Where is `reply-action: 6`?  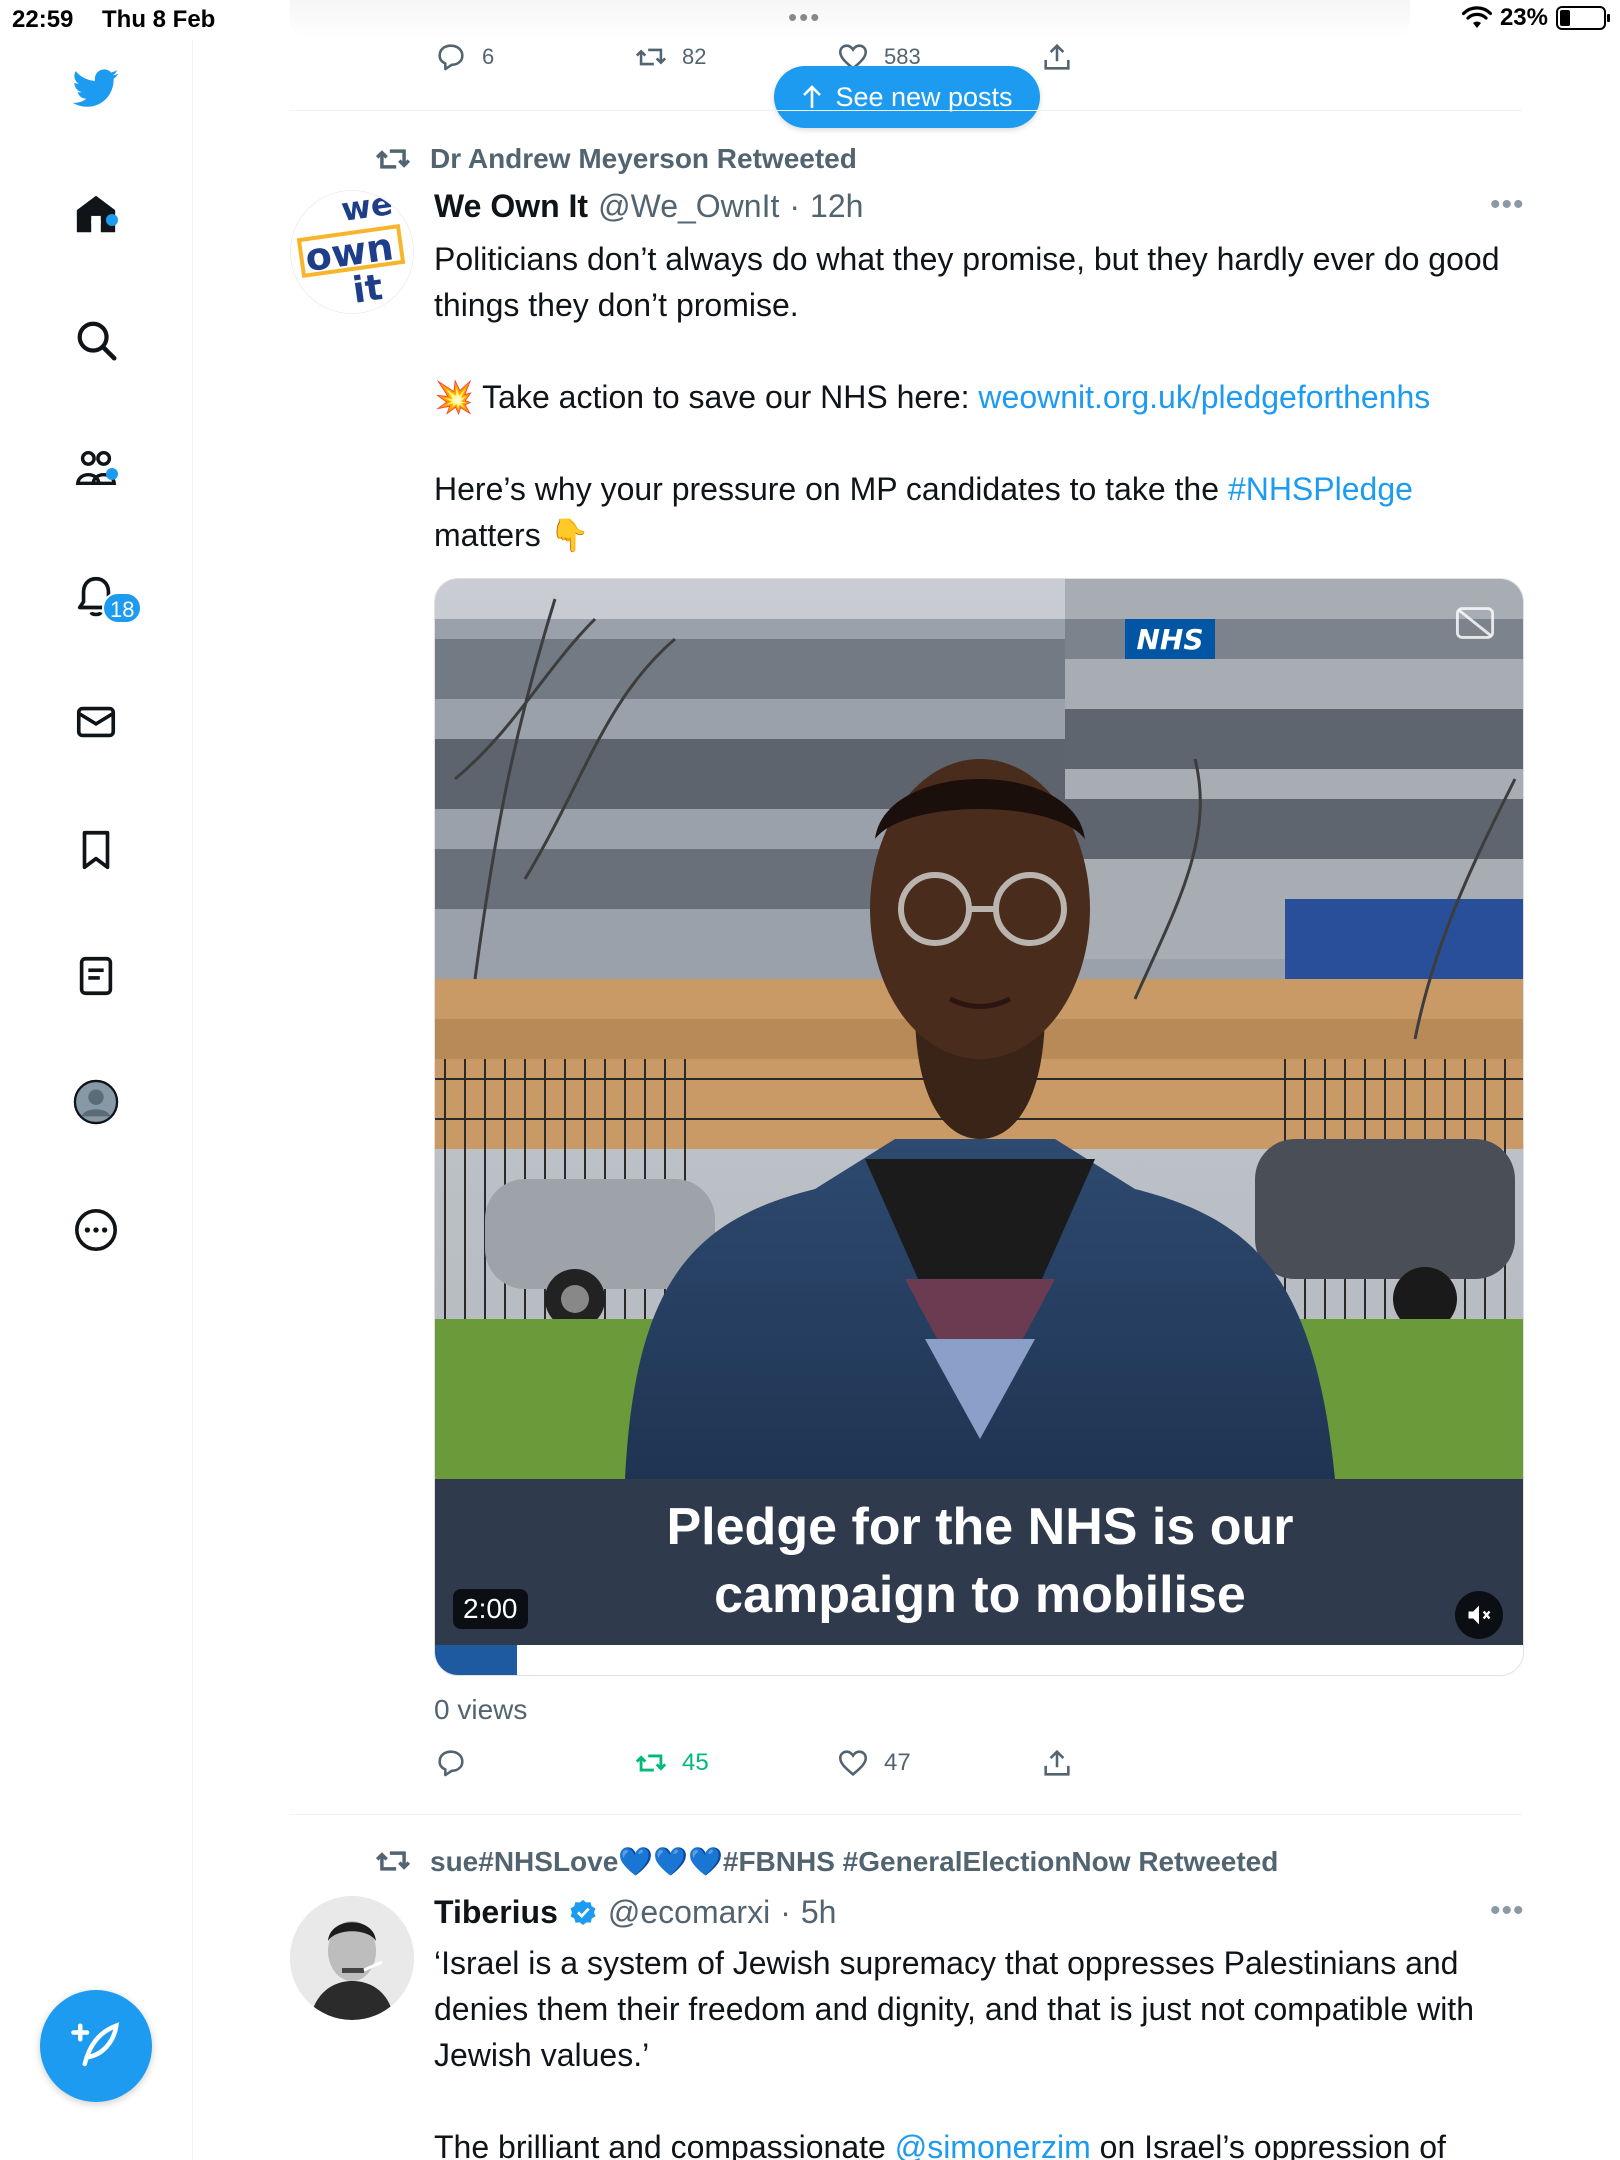 reply-action: 6 is located at coordinates (464, 57).